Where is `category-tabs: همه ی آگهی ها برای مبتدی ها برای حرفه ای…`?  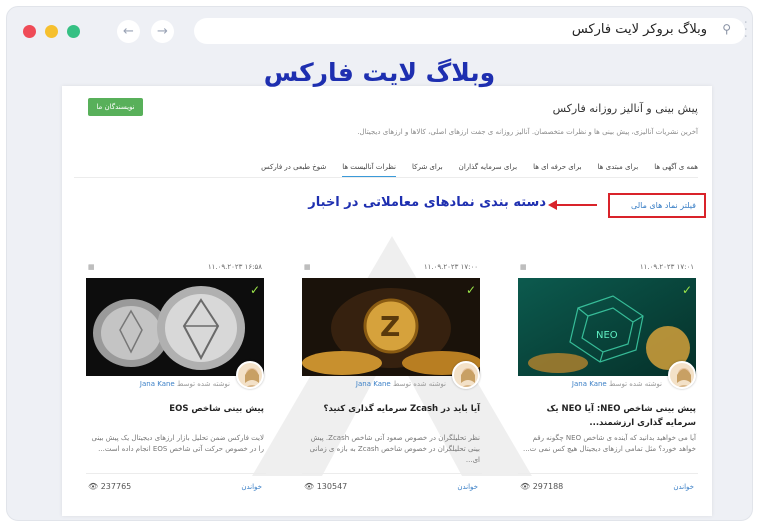 category-tabs: همه ی آگهی ها برای مبتدی ها برای حرفه ای… is located at coordinates (428, 167).